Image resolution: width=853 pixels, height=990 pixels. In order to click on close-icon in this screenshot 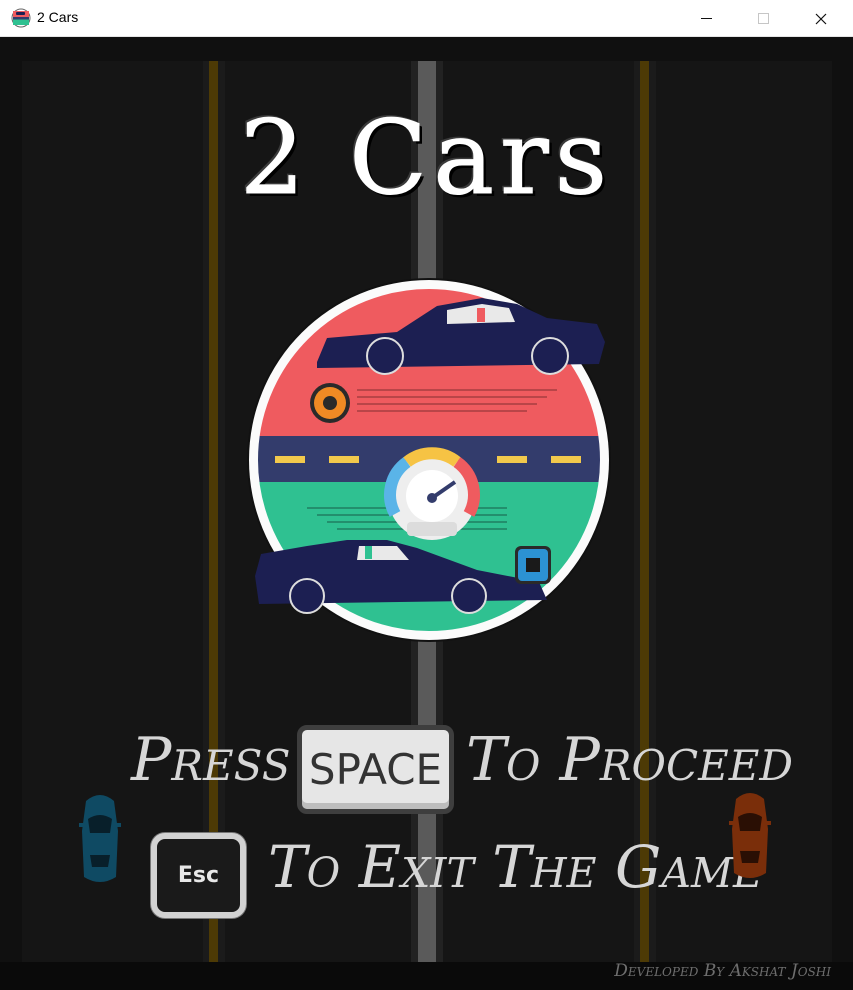, I will do `click(821, 18)`.